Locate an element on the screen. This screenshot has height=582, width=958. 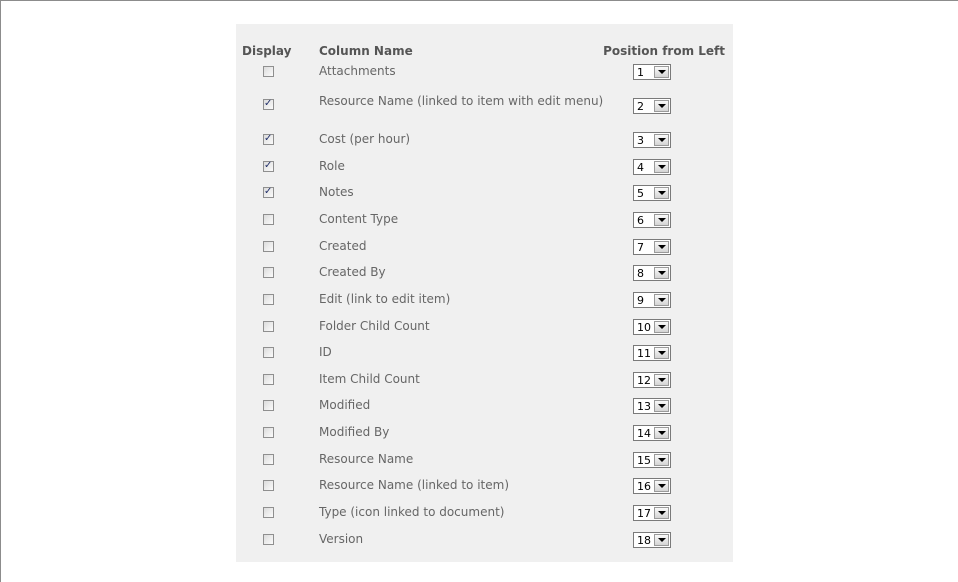
column-name-label: Cost (per hour) is located at coordinates (365, 139).